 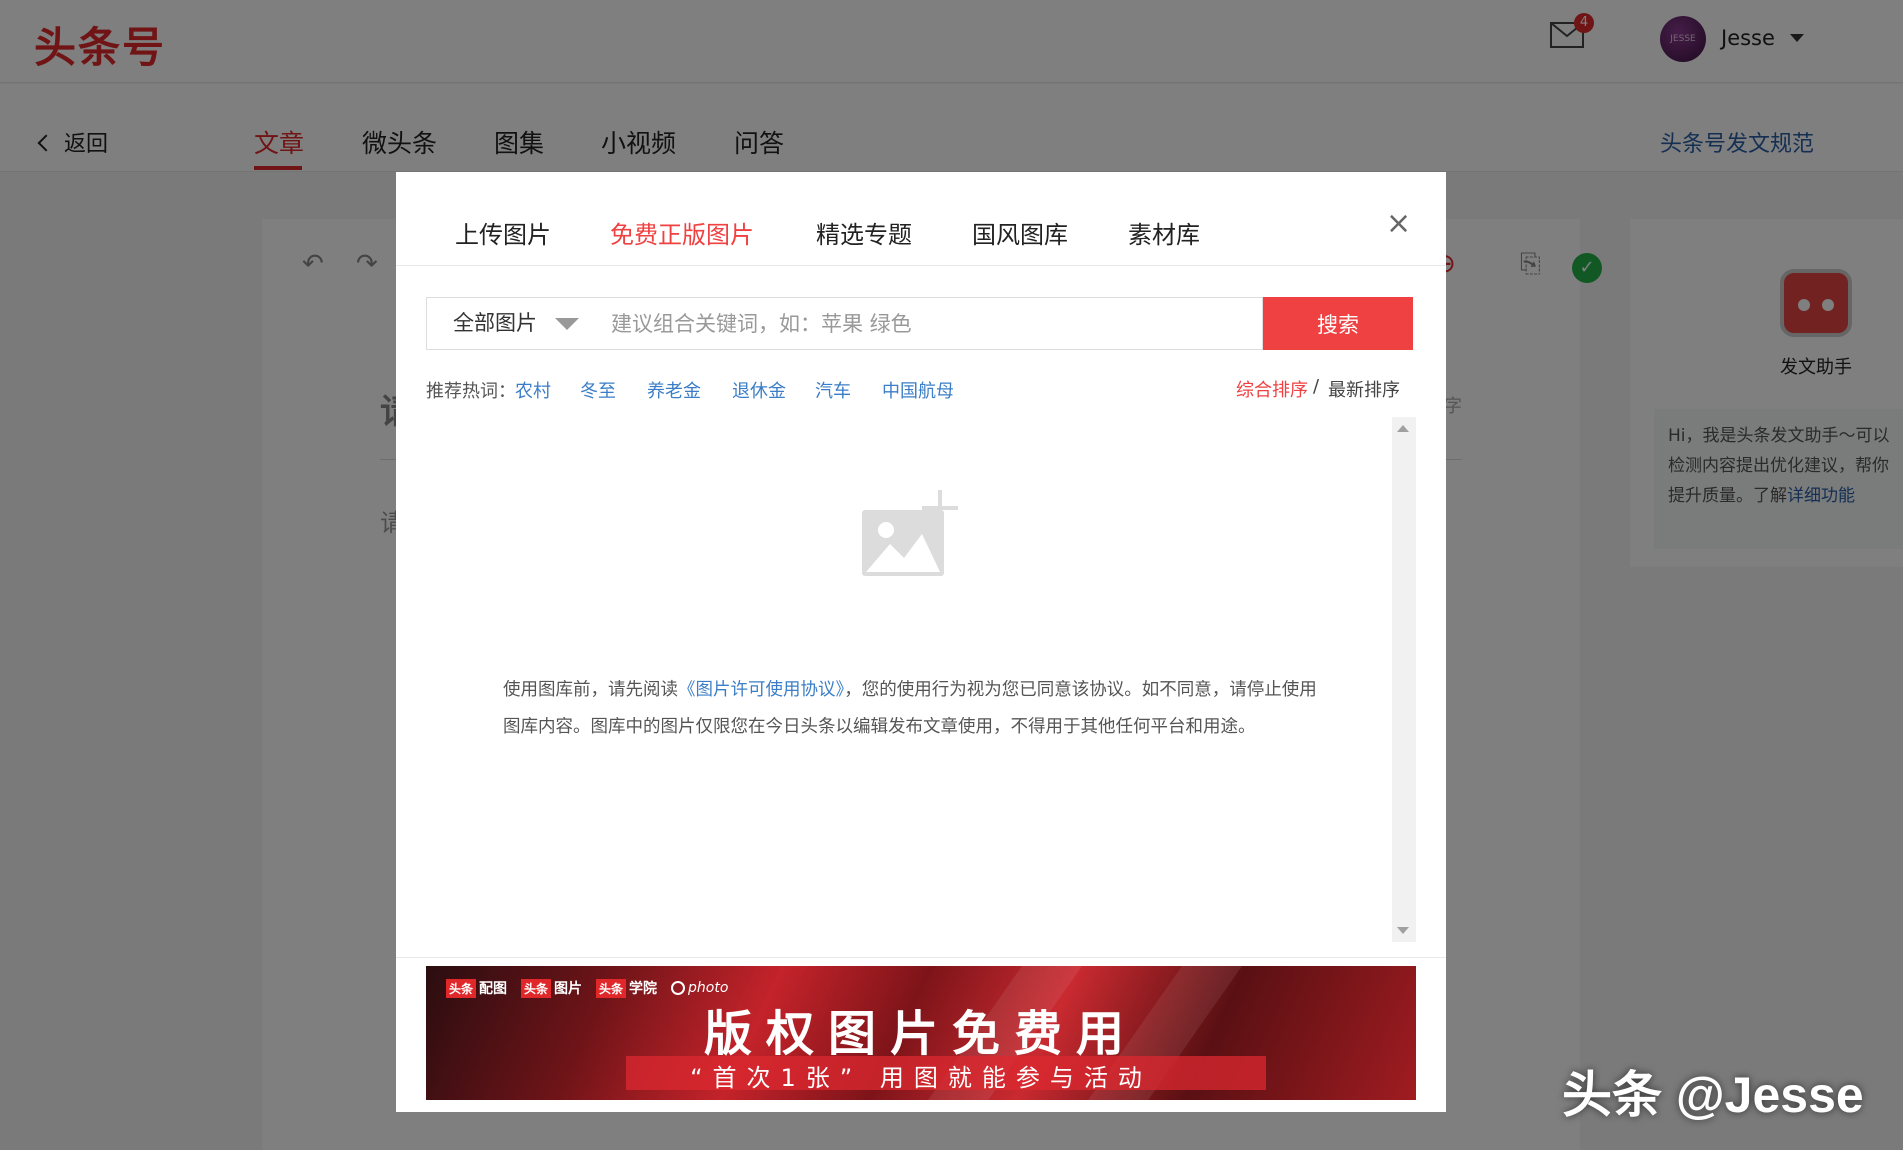 What do you see at coordinates (910, 533) in the screenshot?
I see `image-add-icon` at bounding box center [910, 533].